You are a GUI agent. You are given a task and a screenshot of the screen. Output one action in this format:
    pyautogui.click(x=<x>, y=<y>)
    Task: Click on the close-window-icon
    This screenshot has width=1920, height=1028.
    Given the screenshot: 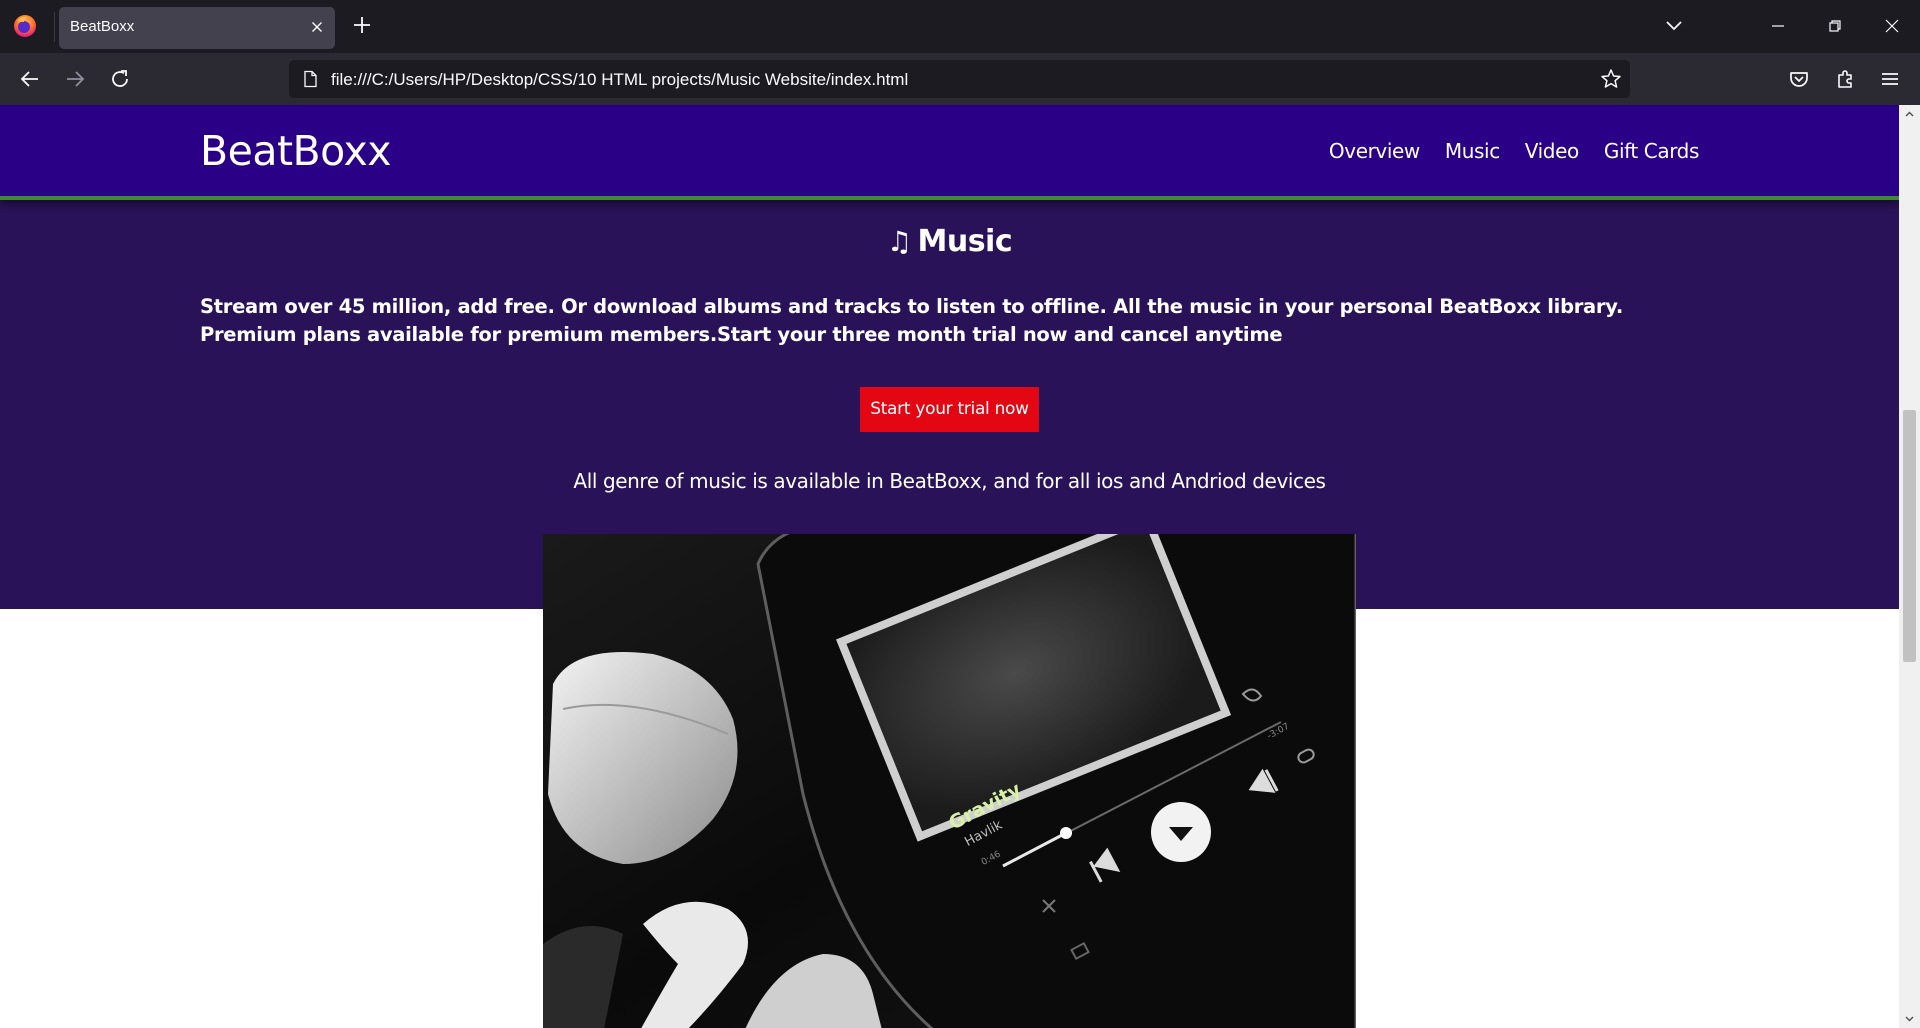 What is the action you would take?
    pyautogui.click(x=1892, y=26)
    